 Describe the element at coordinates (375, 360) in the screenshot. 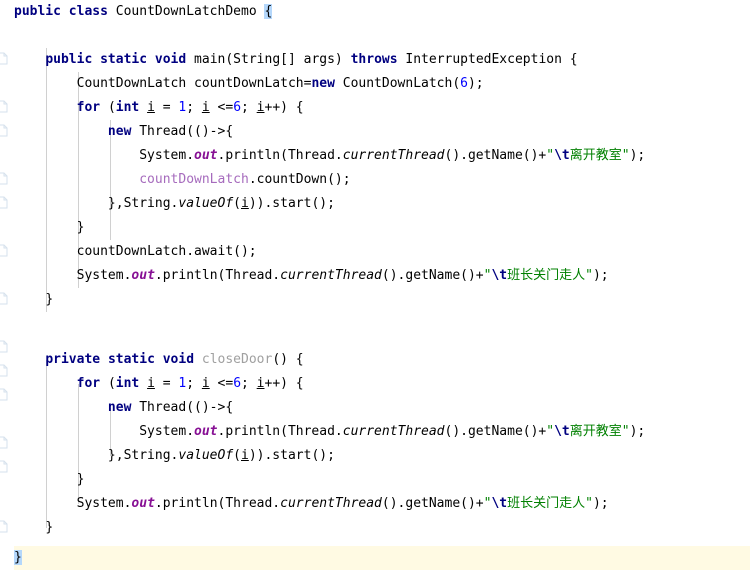

I see `code-line: private static void closeDoor() {` at that location.